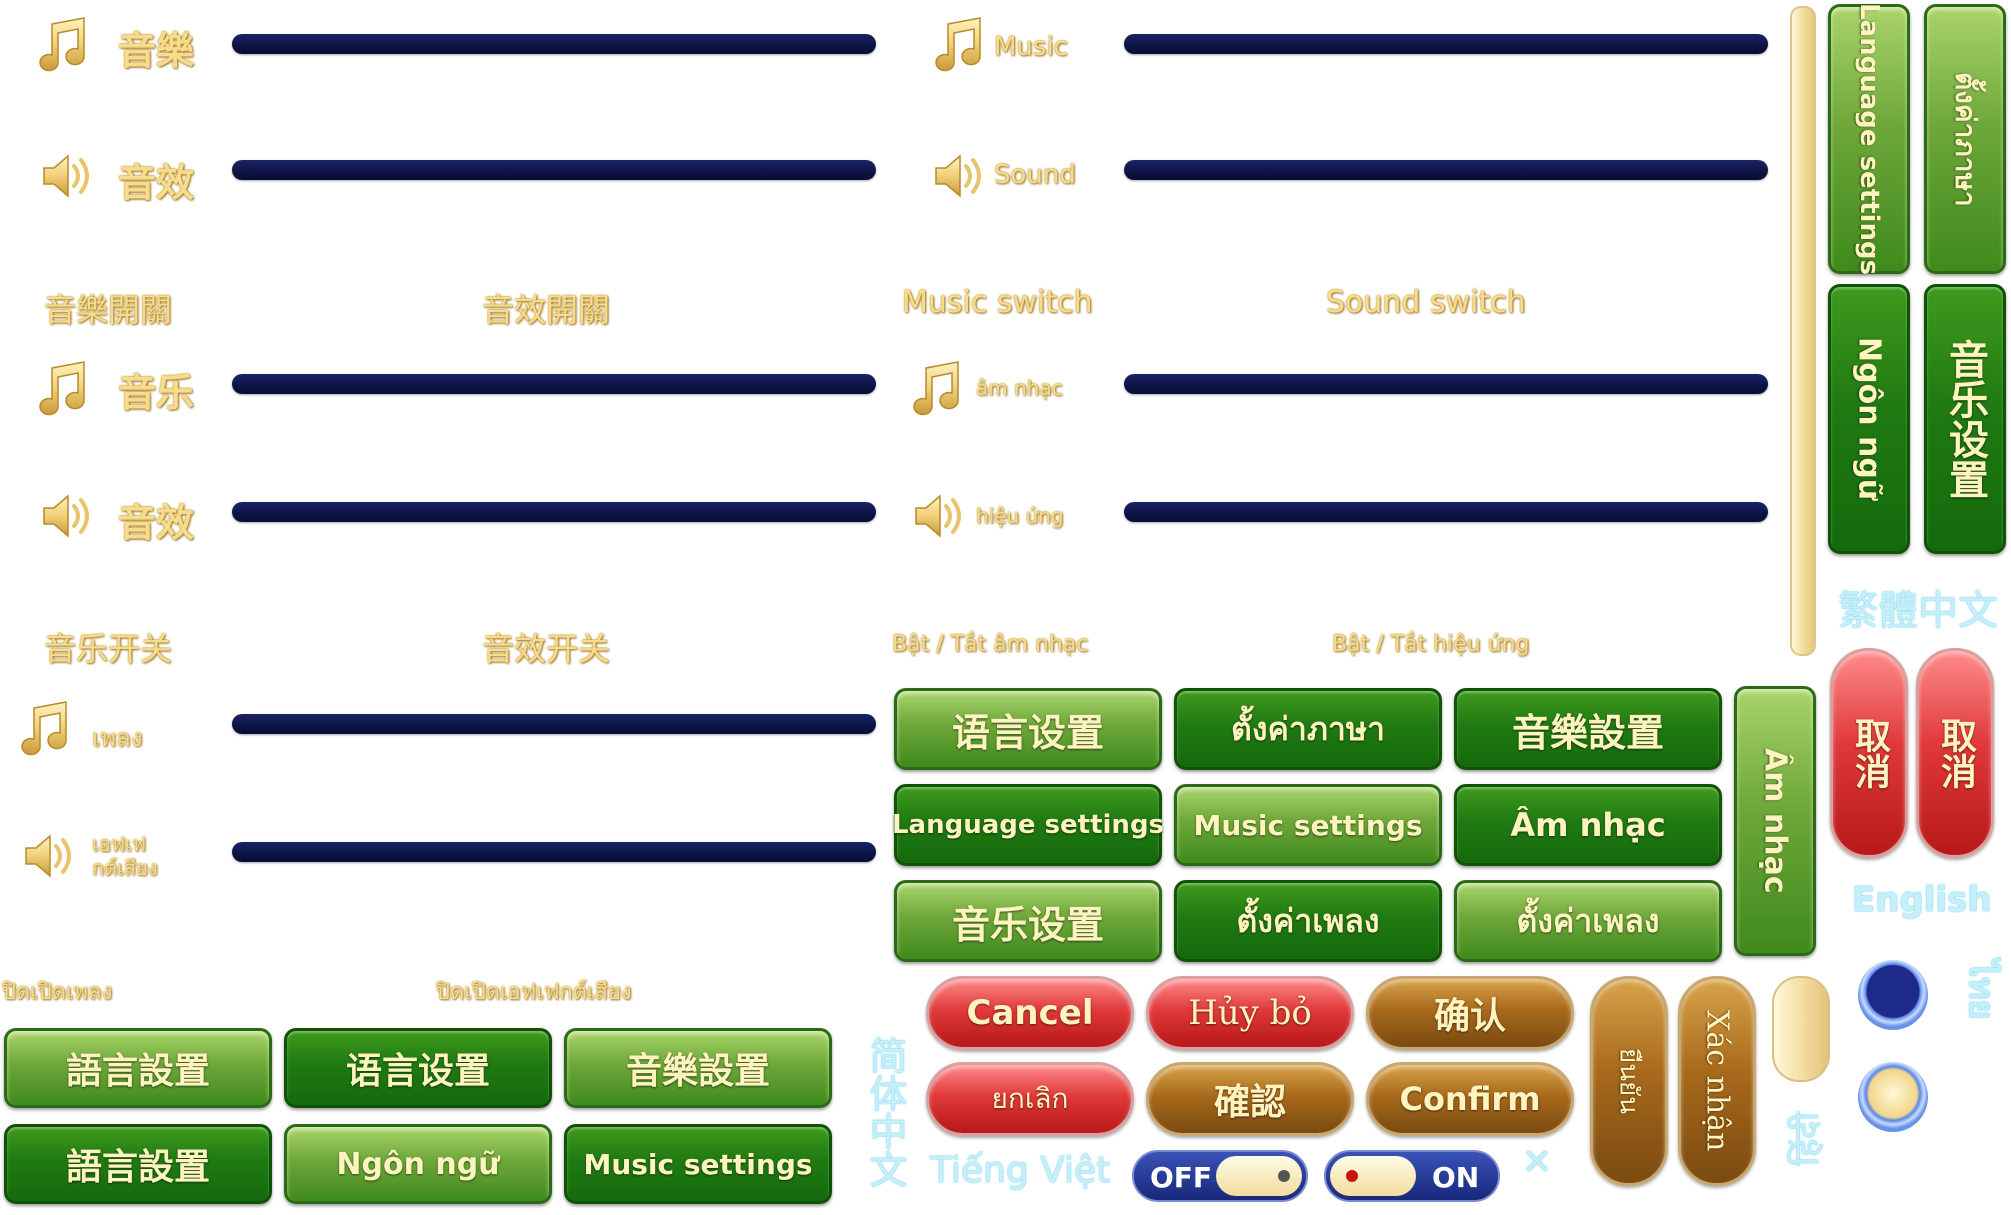 The width and height of the screenshot is (2011, 1215). Describe the element at coordinates (57, 992) in the screenshot. I see `music-switch-label-th: ปิดเปิดเพลง` at that location.